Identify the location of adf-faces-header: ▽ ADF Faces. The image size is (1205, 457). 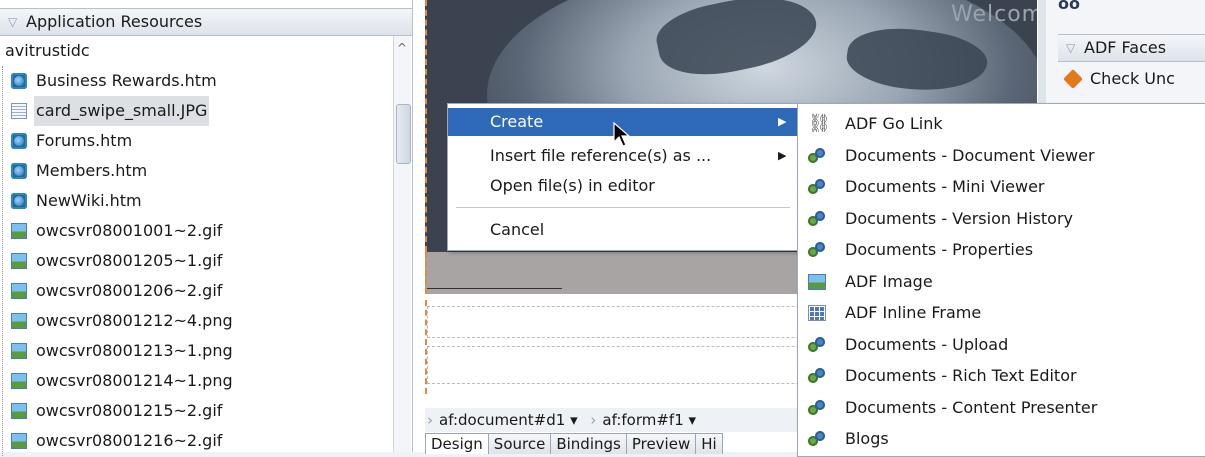
(1131, 48).